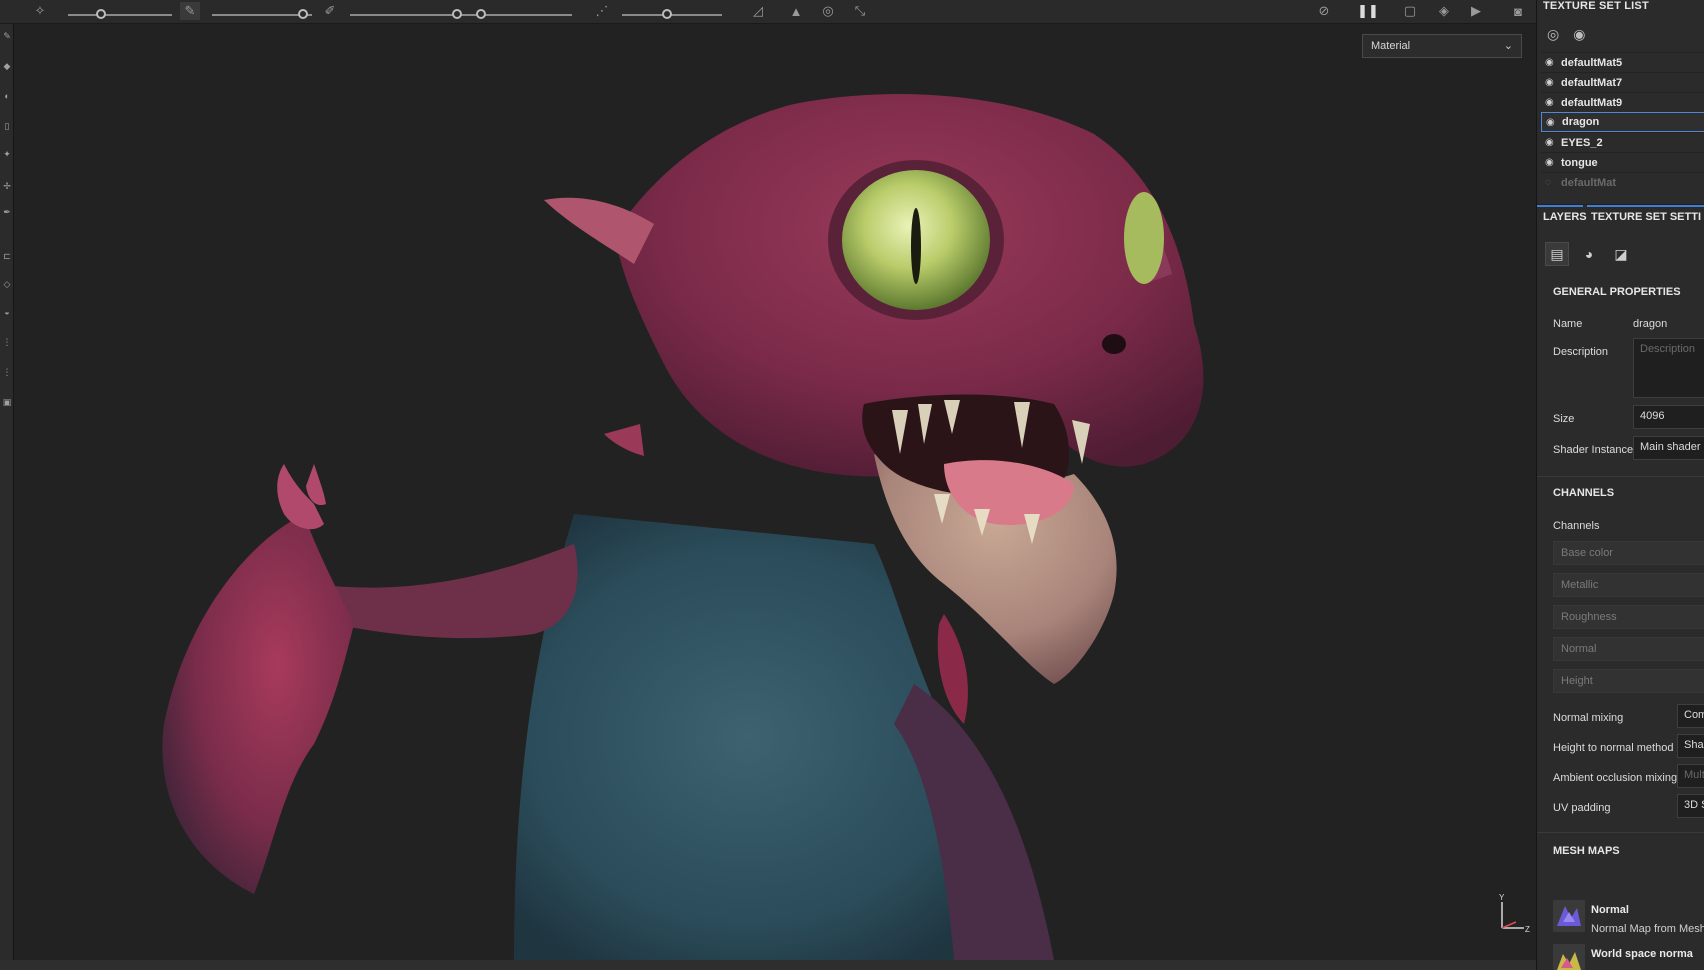 The image size is (1704, 970). What do you see at coordinates (1690, 746) in the screenshot?
I see `height-to-normal-dropdown: Shar` at bounding box center [1690, 746].